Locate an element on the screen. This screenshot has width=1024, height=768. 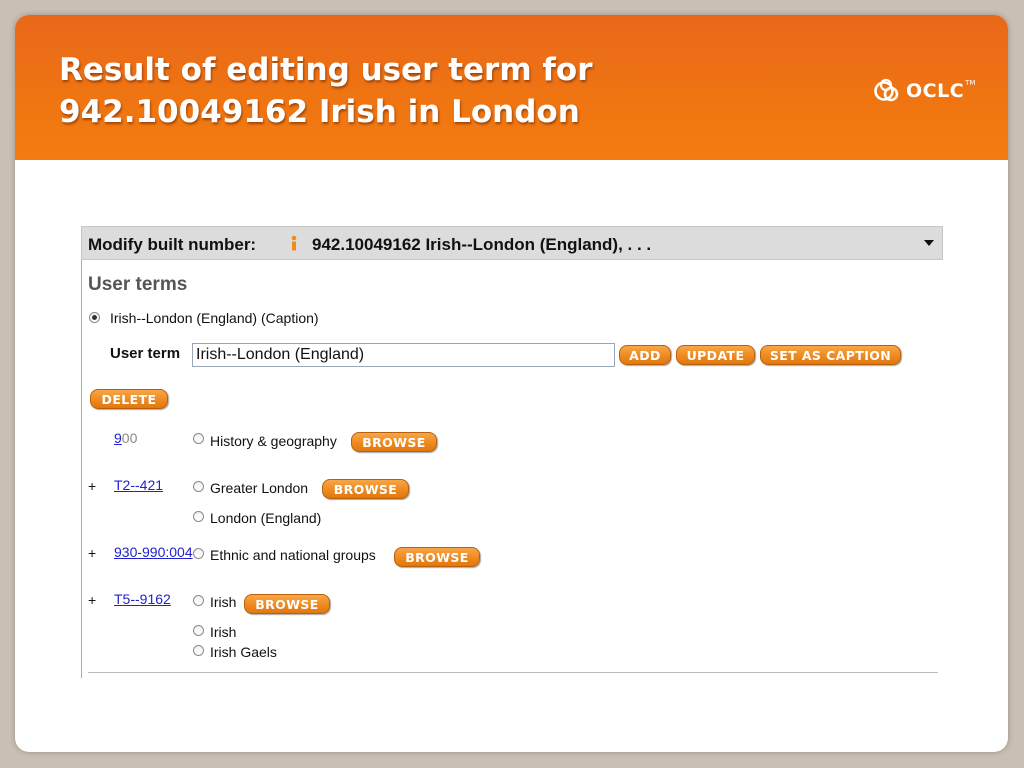
caption-radio is located at coordinates (94, 317).